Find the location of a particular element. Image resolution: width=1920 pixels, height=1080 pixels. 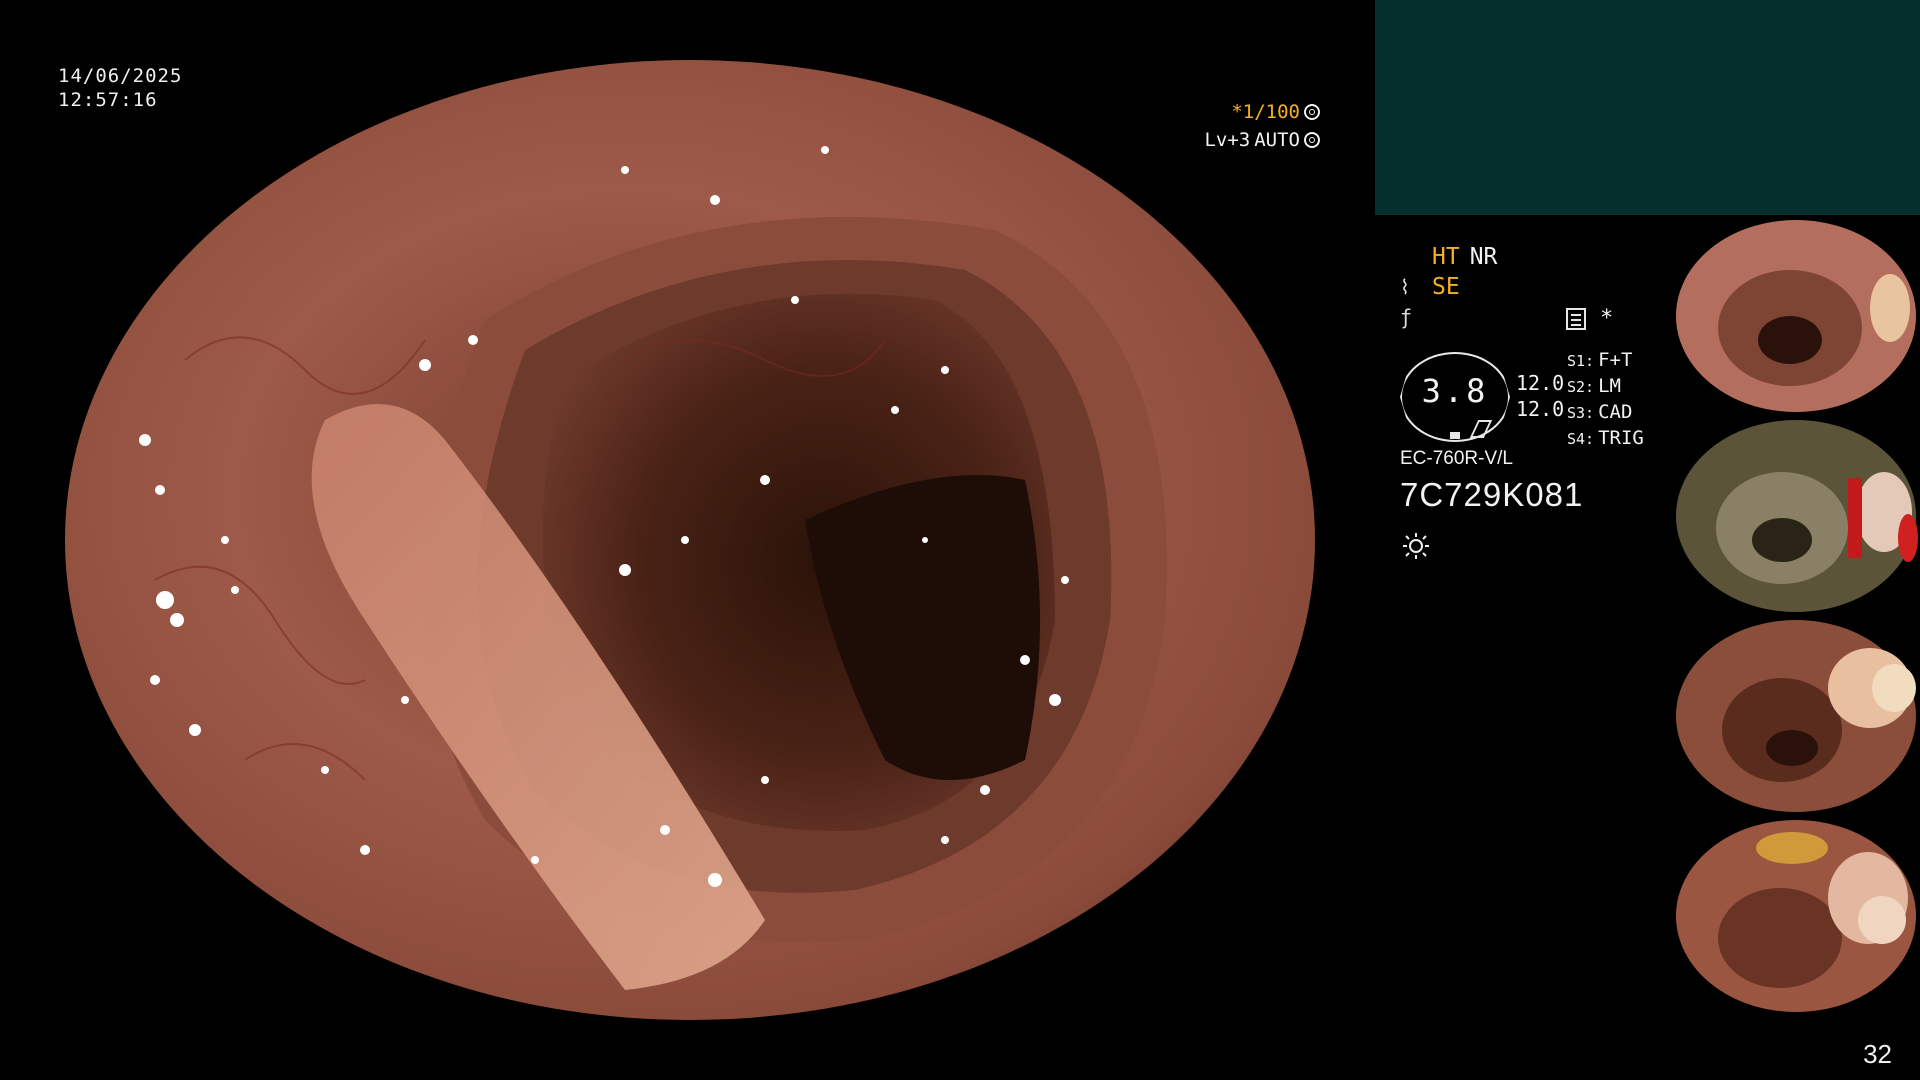

capture-thumbnails is located at coordinates (1796, 618).